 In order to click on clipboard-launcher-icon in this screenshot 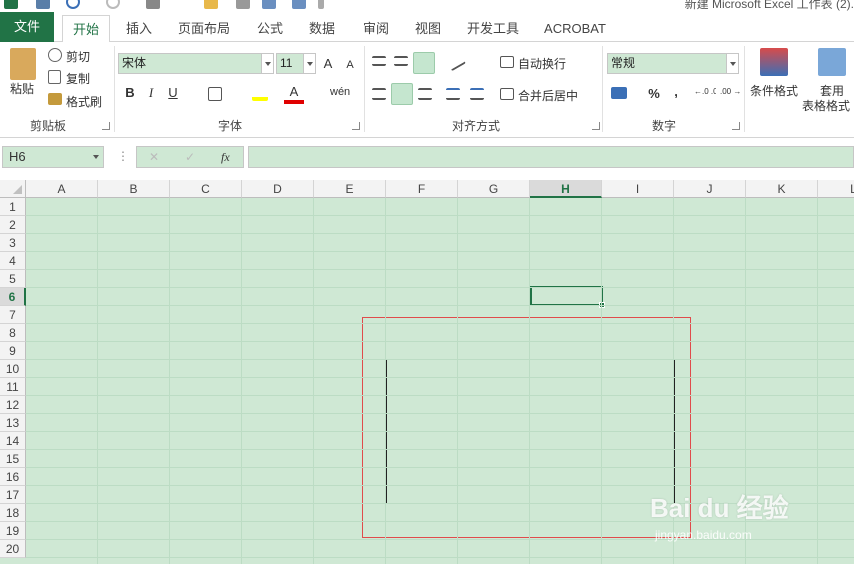, I will do `click(106, 126)`.